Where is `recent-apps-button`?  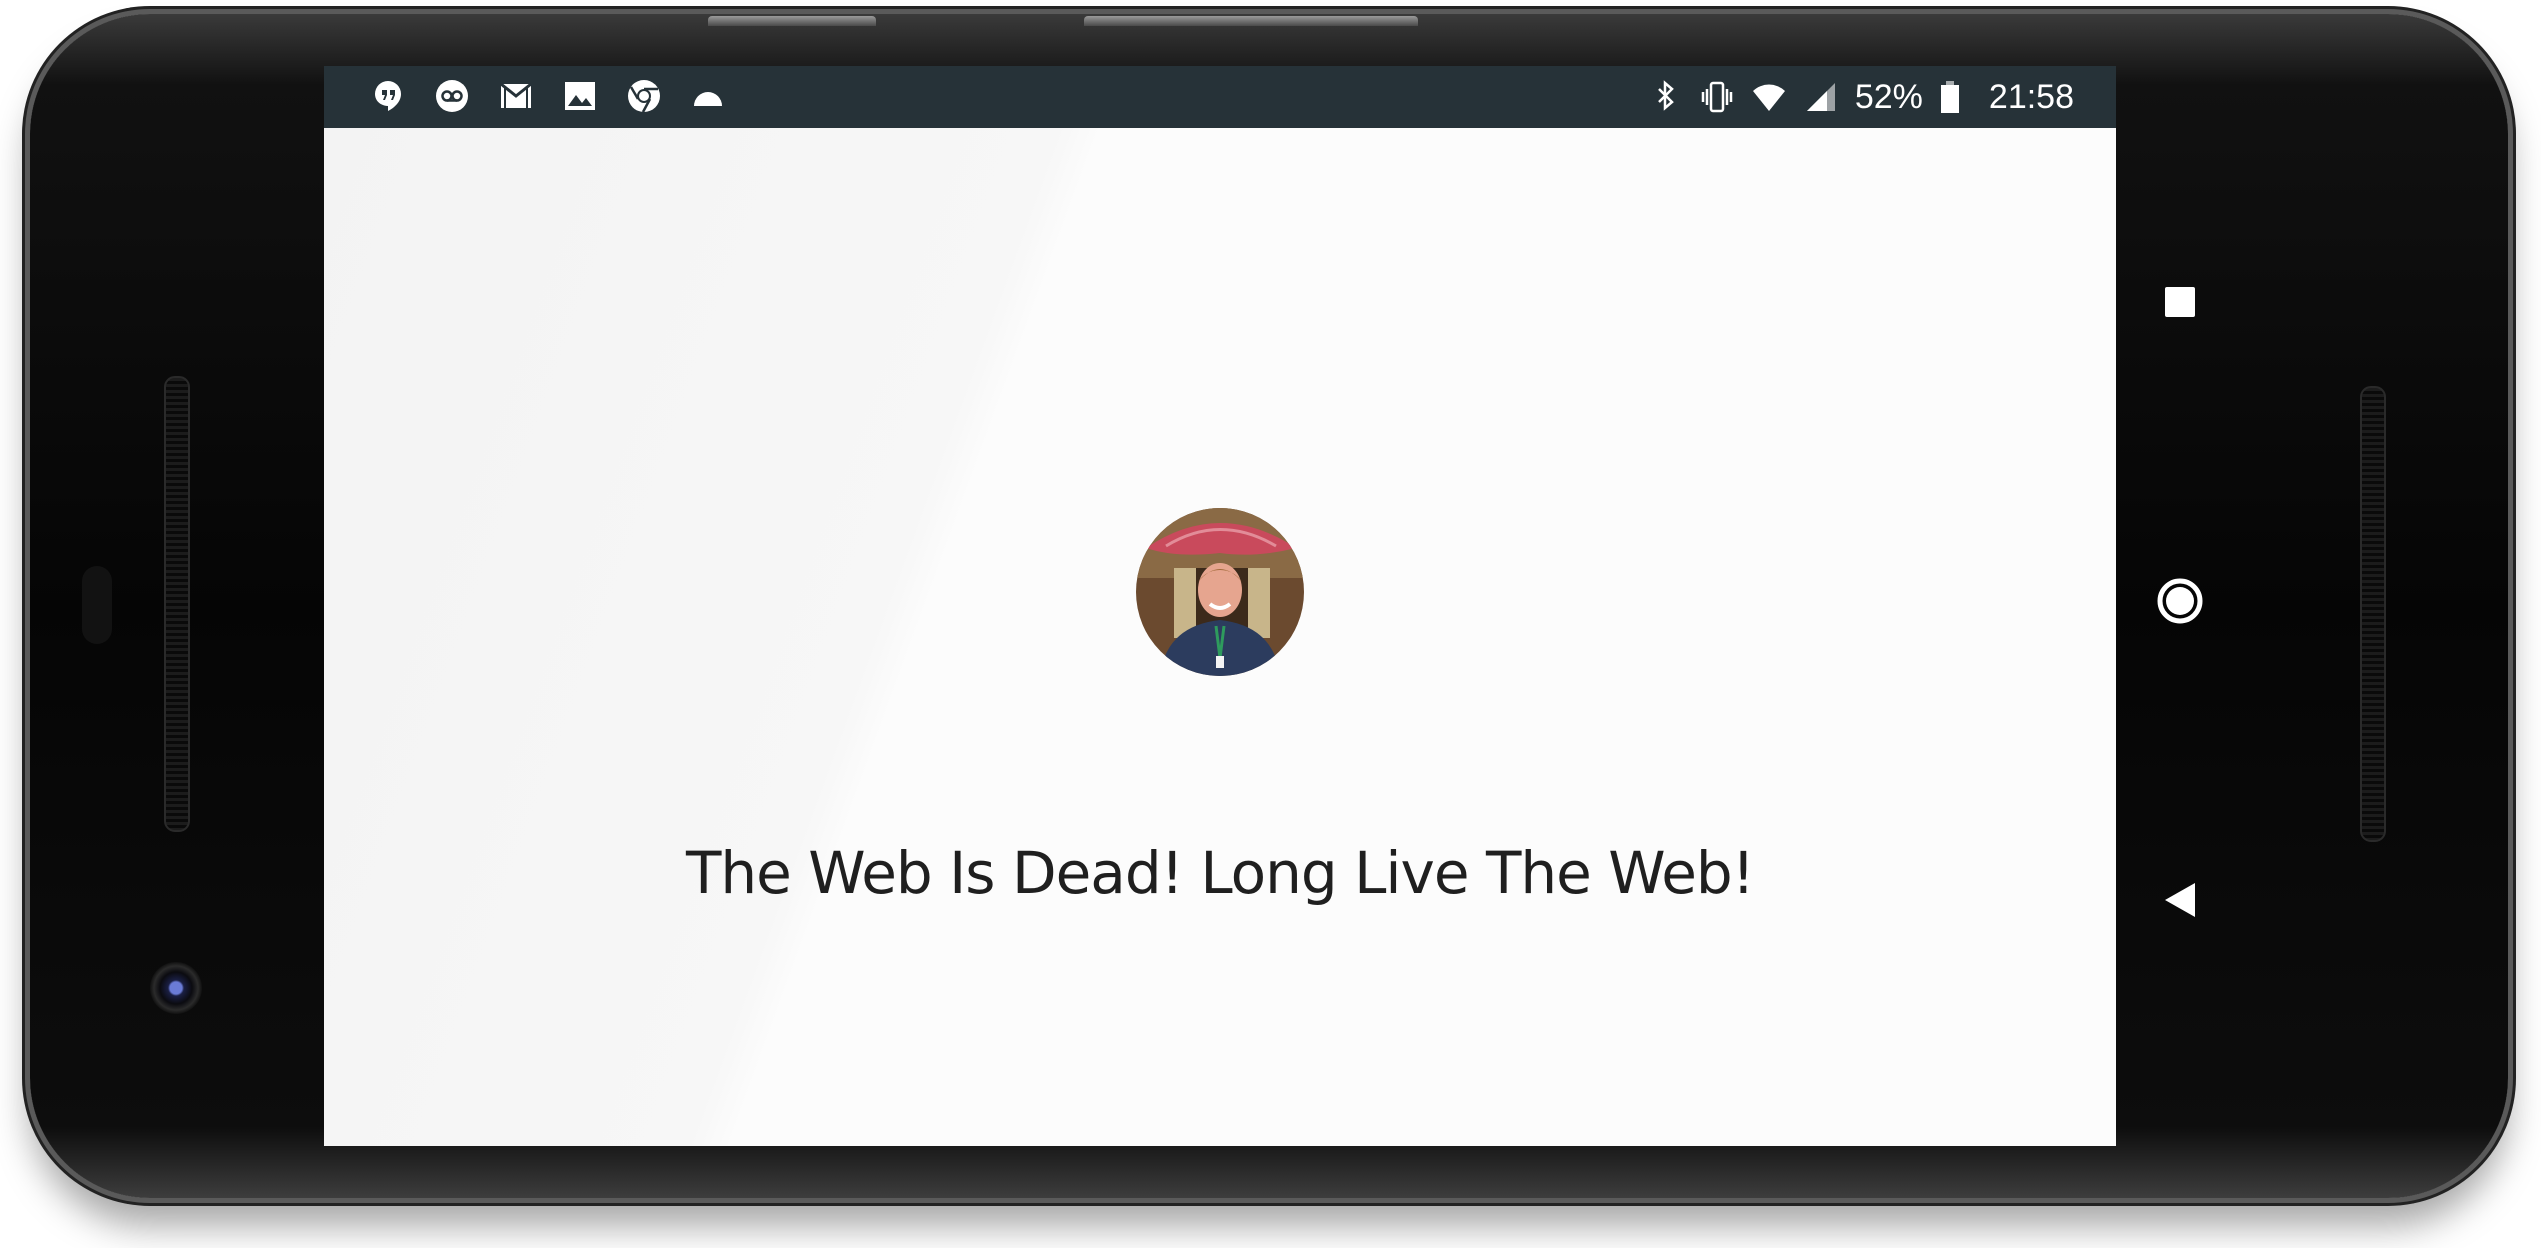
recent-apps-button is located at coordinates (2180, 302).